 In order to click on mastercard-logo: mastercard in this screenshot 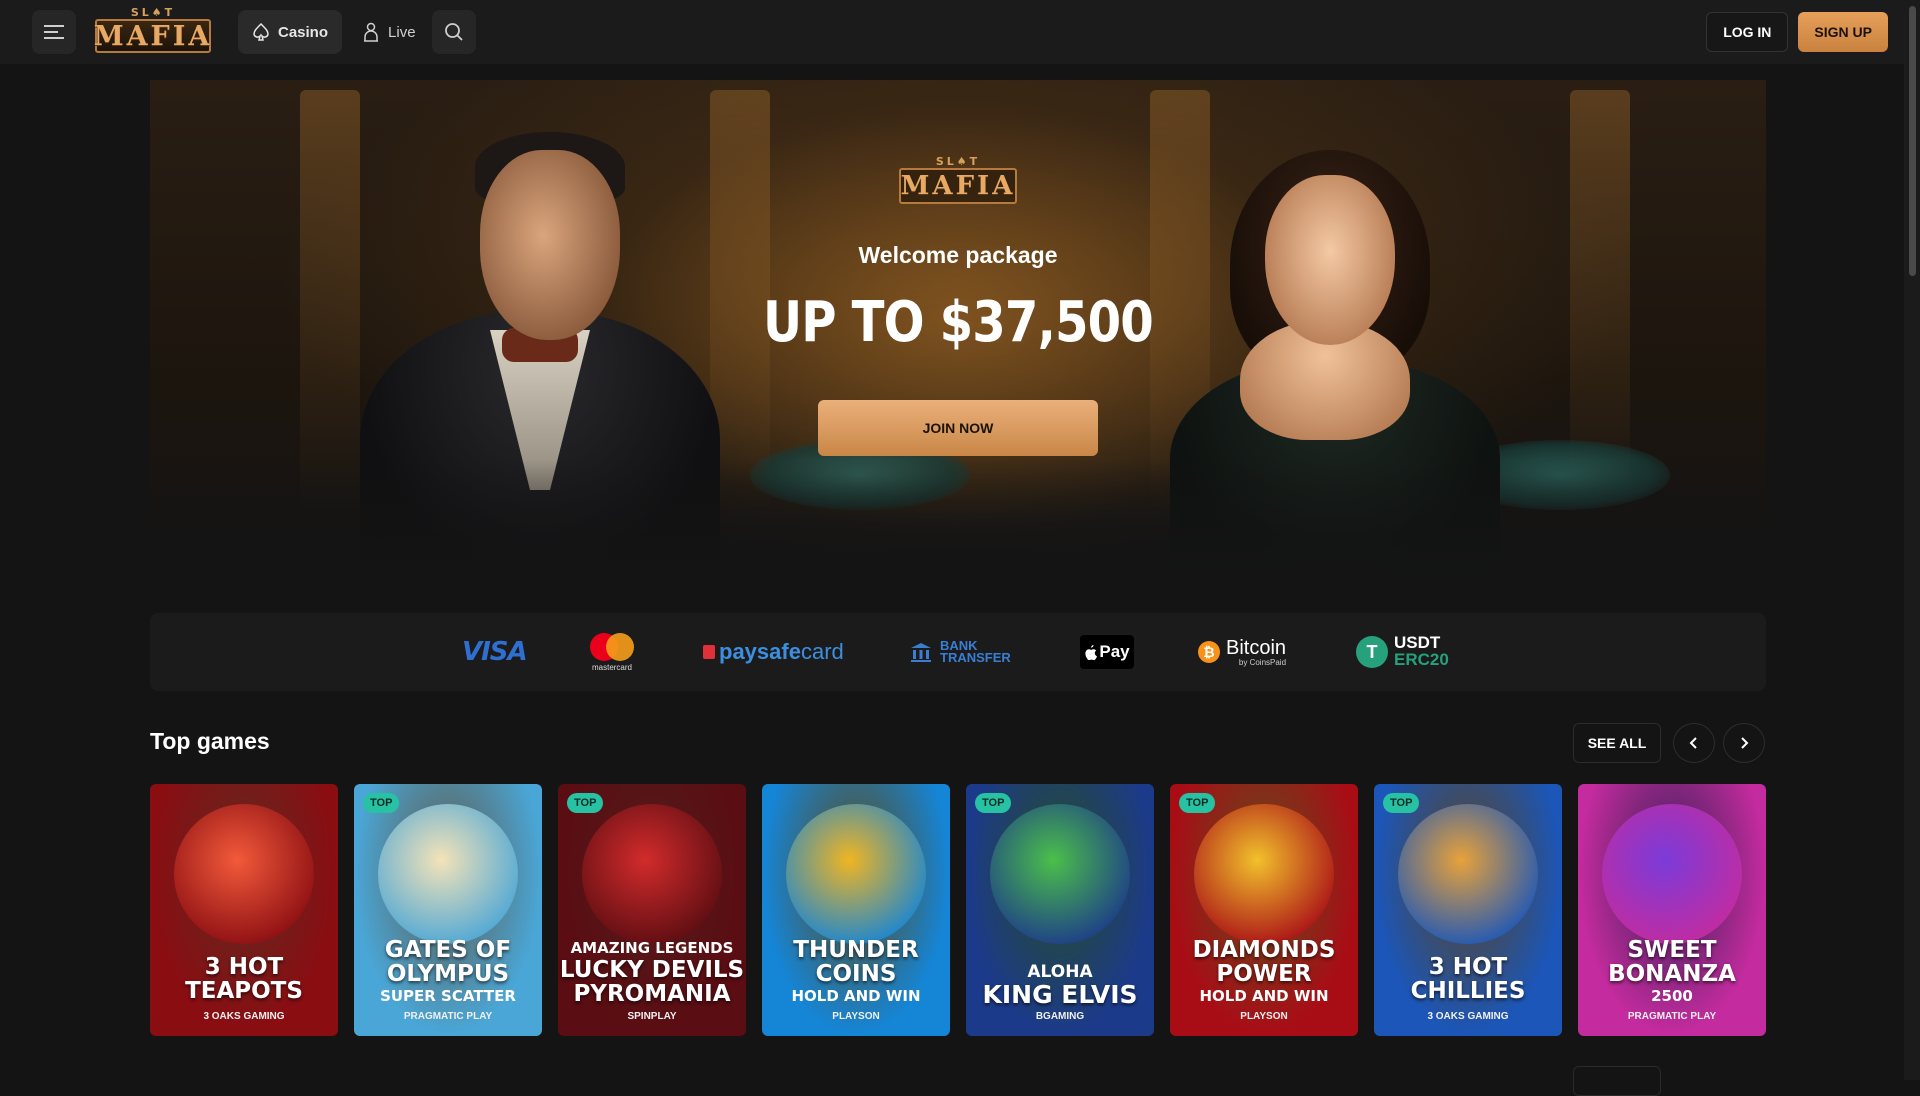, I will do `click(612, 652)`.